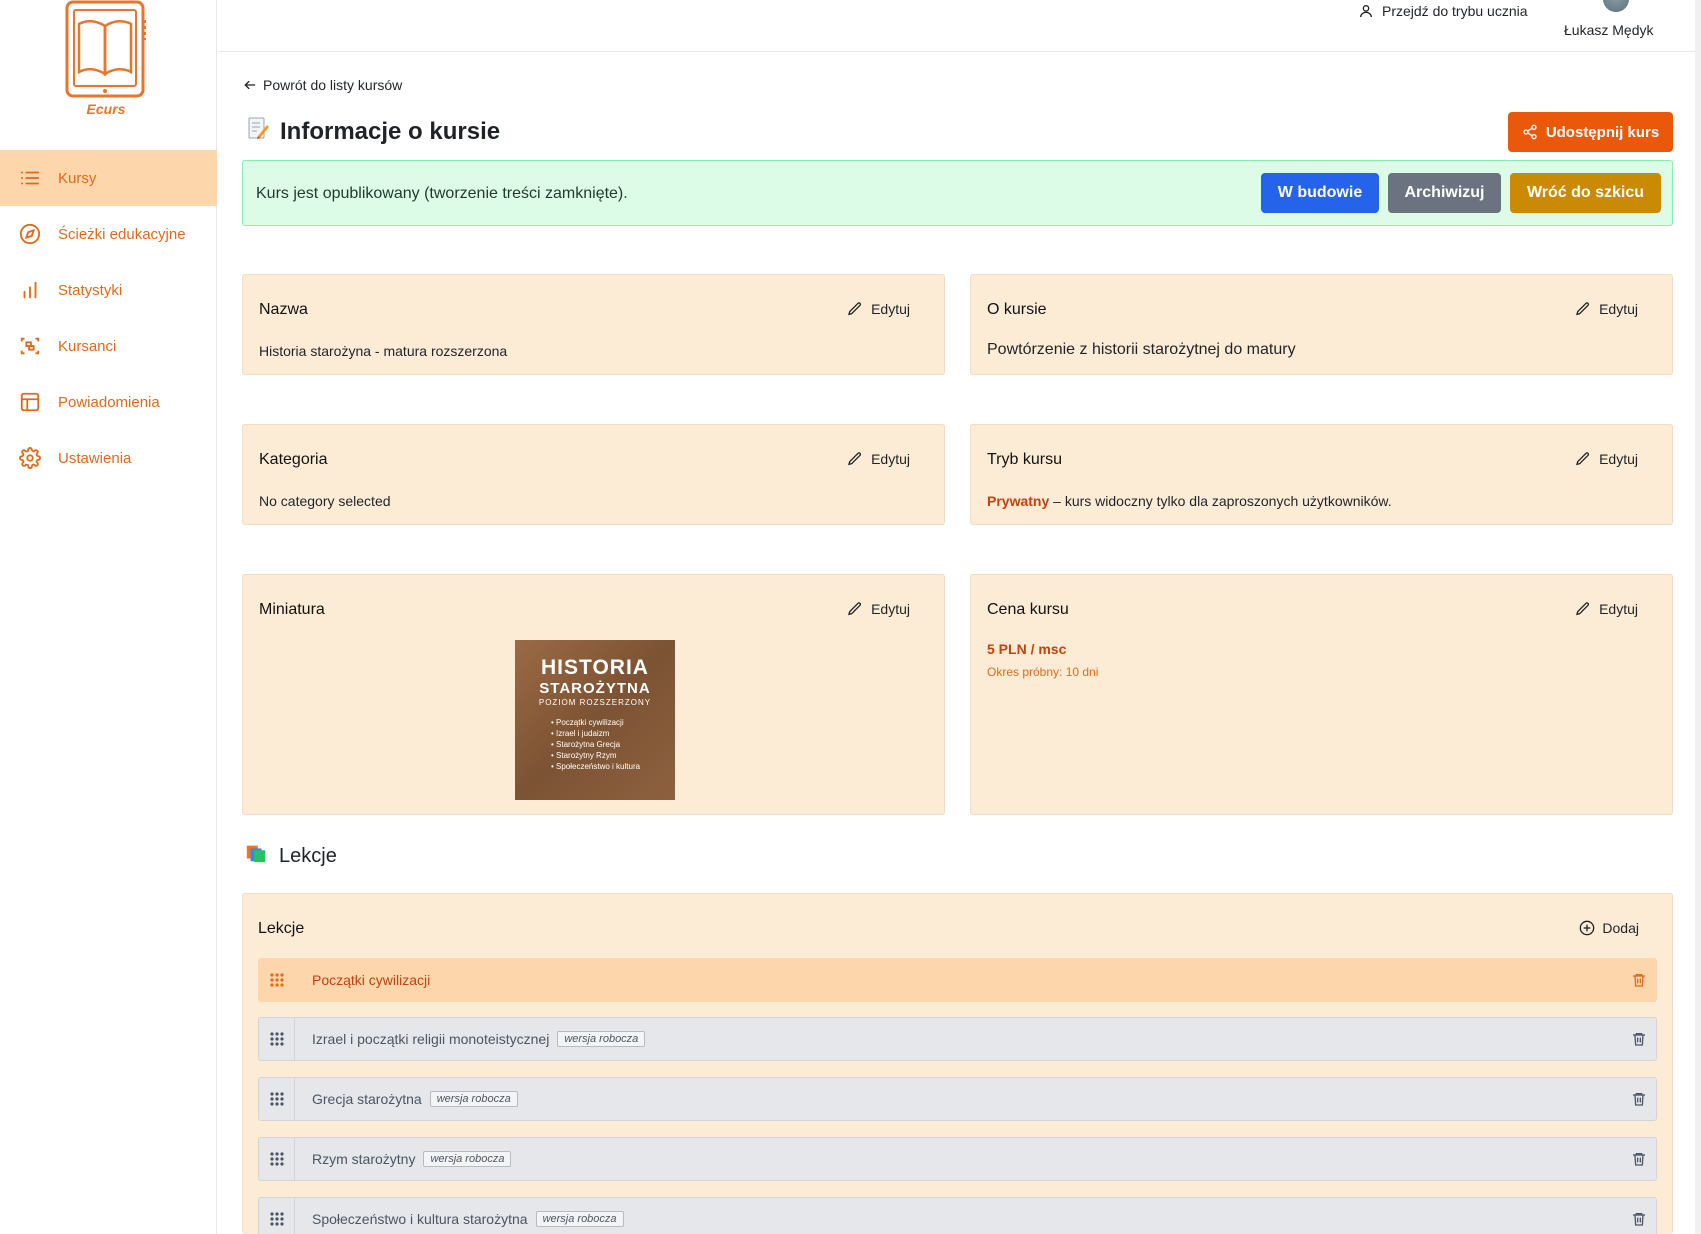 This screenshot has height=1234, width=1701. What do you see at coordinates (584, 755) in the screenshot?
I see `thumb-bullet: • Starożytny Rzym` at bounding box center [584, 755].